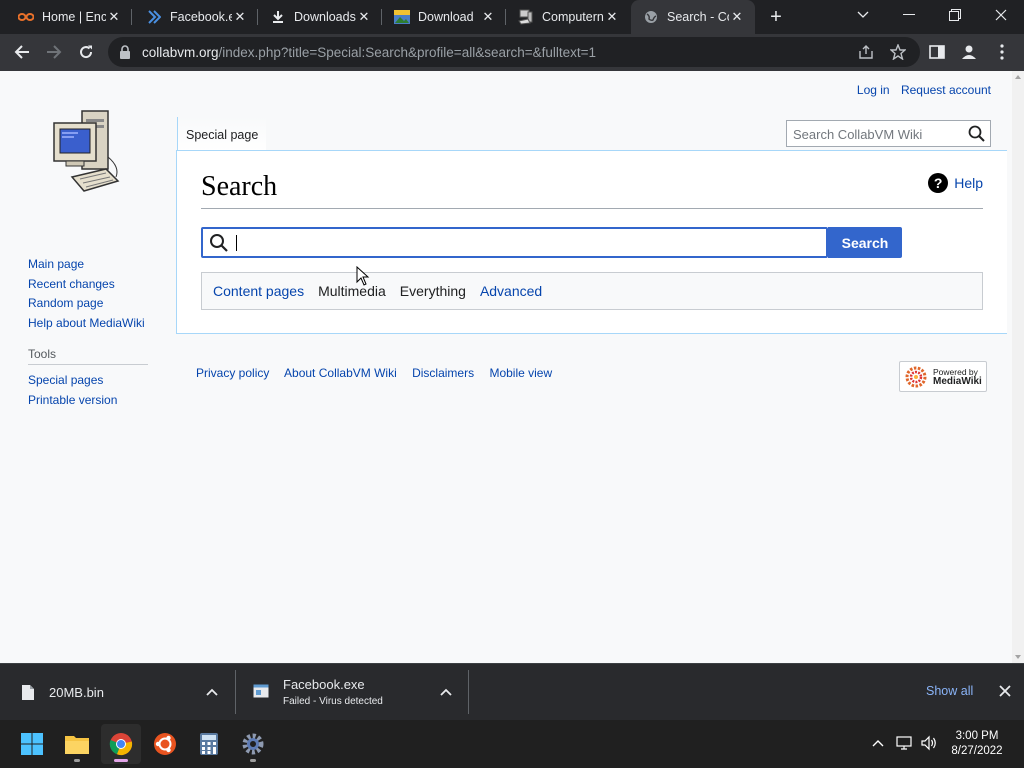 The image size is (1024, 768). Describe the element at coordinates (526, 17) in the screenshot. I see `computer-favicon-icon` at that location.